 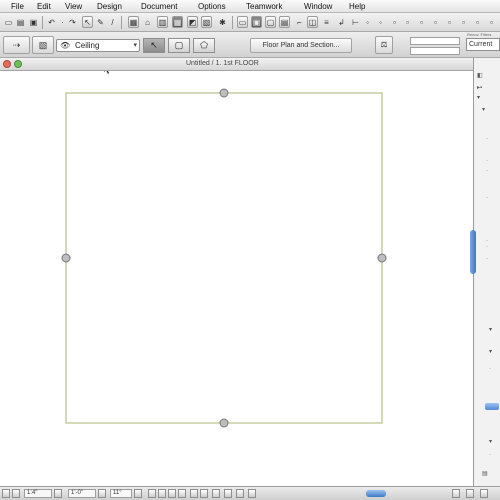 I want to click on fill-type-button: ▧, so click(x=43, y=45).